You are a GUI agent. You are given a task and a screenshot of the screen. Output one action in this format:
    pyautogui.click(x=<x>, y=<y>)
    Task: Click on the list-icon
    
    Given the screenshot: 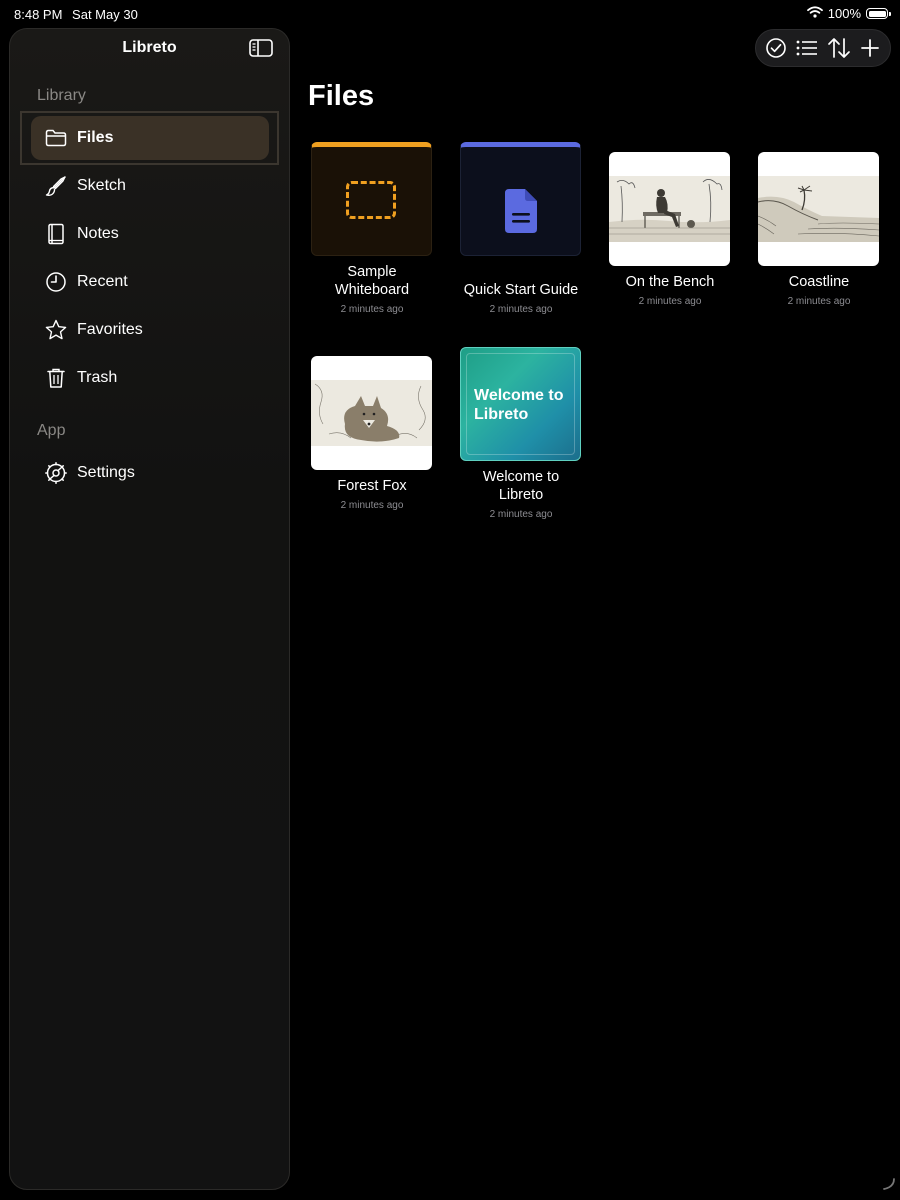 What is the action you would take?
    pyautogui.click(x=807, y=48)
    